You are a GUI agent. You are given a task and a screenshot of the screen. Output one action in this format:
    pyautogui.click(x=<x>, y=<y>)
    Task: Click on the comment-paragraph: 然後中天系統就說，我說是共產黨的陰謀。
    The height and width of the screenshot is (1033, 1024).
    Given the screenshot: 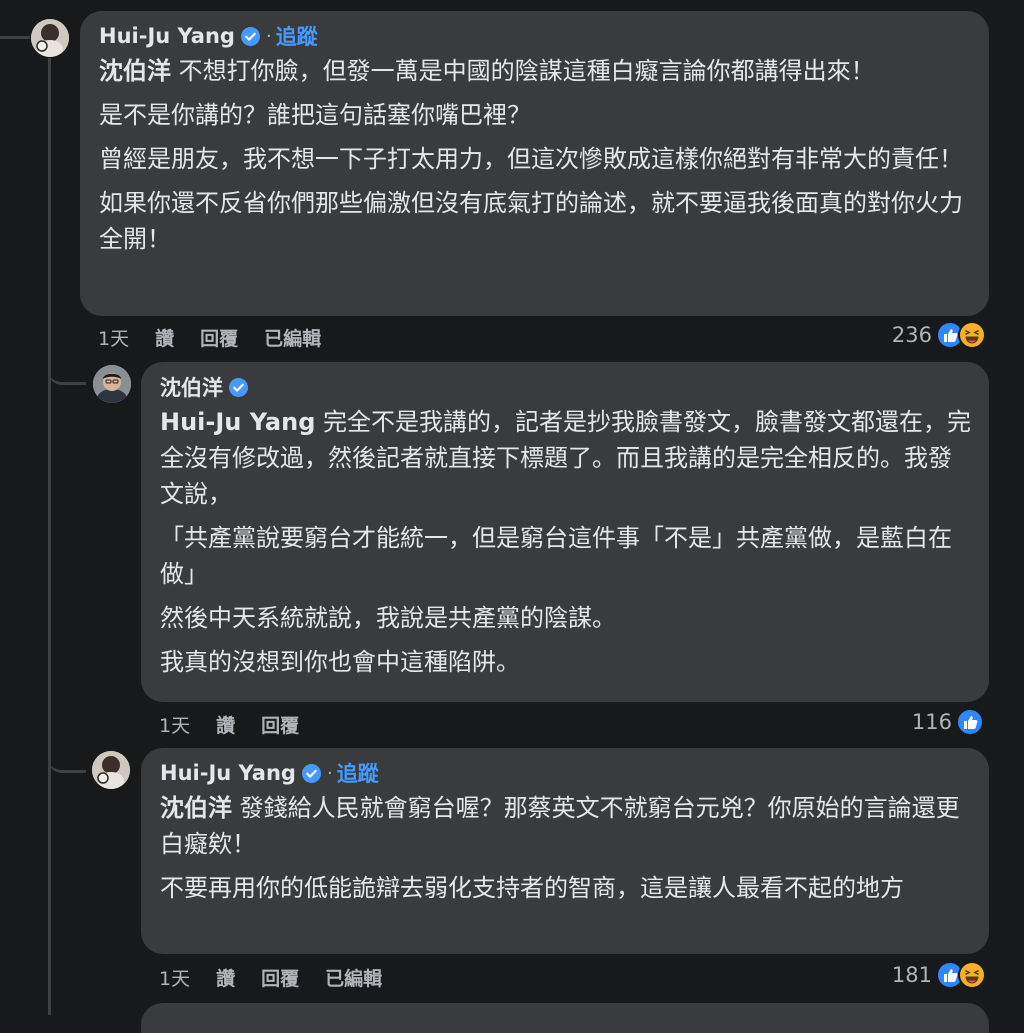 What is the action you would take?
    pyautogui.click(x=388, y=618)
    